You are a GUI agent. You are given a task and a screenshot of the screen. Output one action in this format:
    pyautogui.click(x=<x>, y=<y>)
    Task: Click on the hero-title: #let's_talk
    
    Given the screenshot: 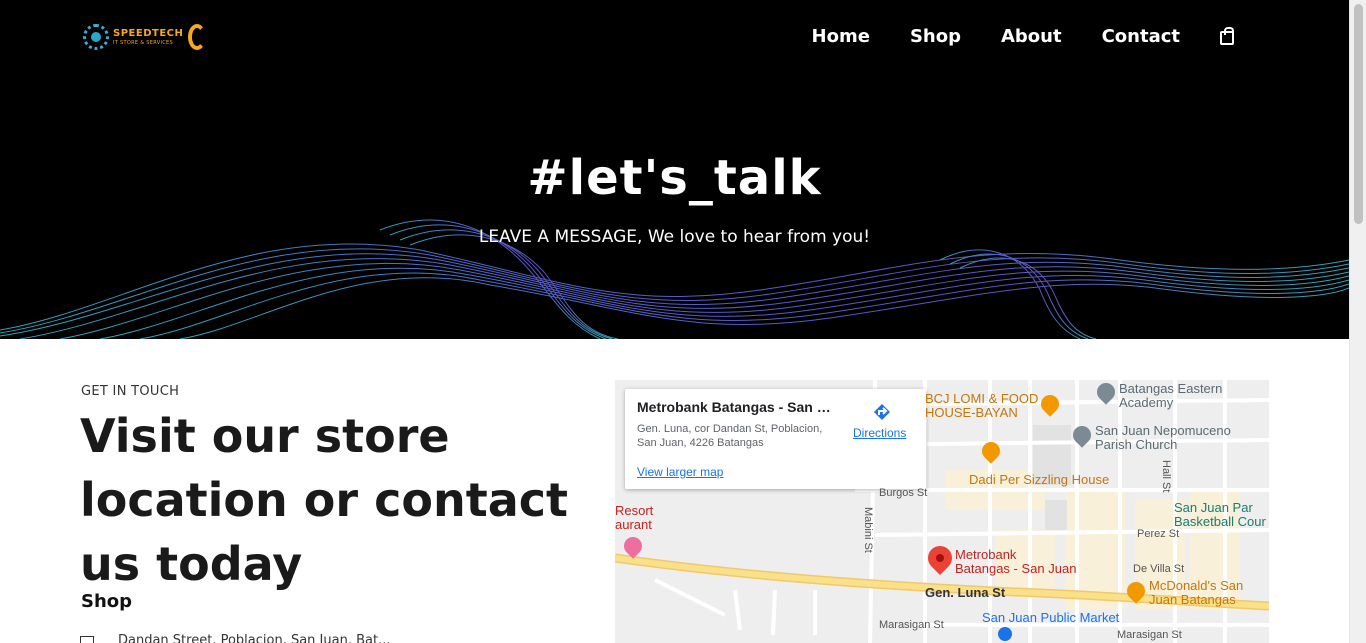 What is the action you would take?
    pyautogui.click(x=674, y=178)
    